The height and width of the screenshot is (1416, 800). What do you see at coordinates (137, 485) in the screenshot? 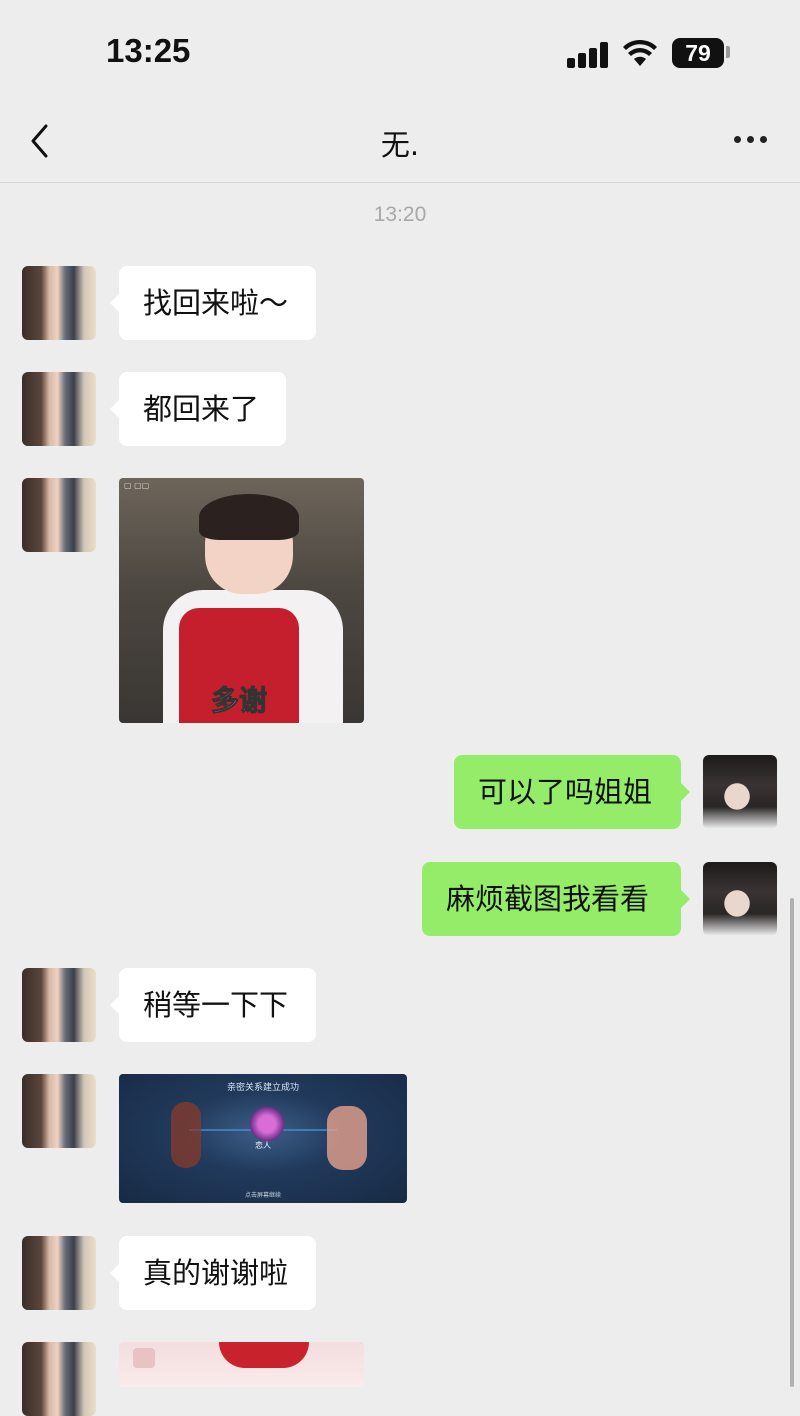
I see `sticker-watermark: ▢ ▢▢` at bounding box center [137, 485].